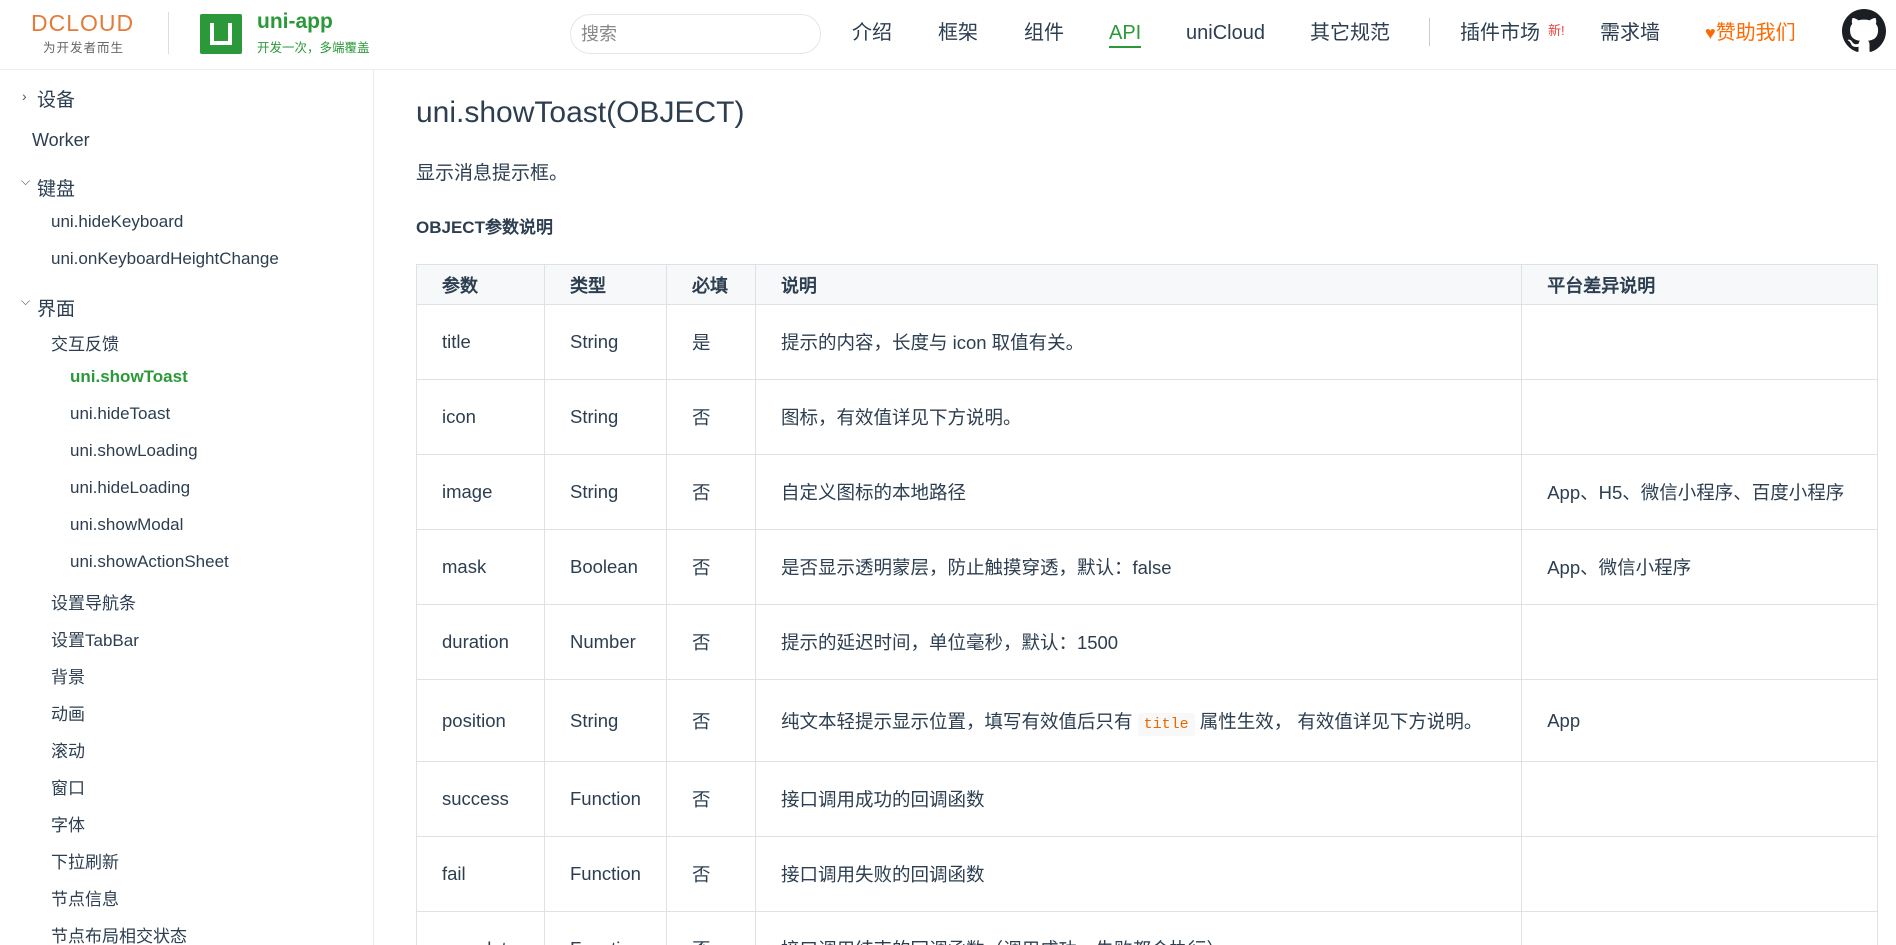  I want to click on heart-icon: ♥, so click(1710, 33).